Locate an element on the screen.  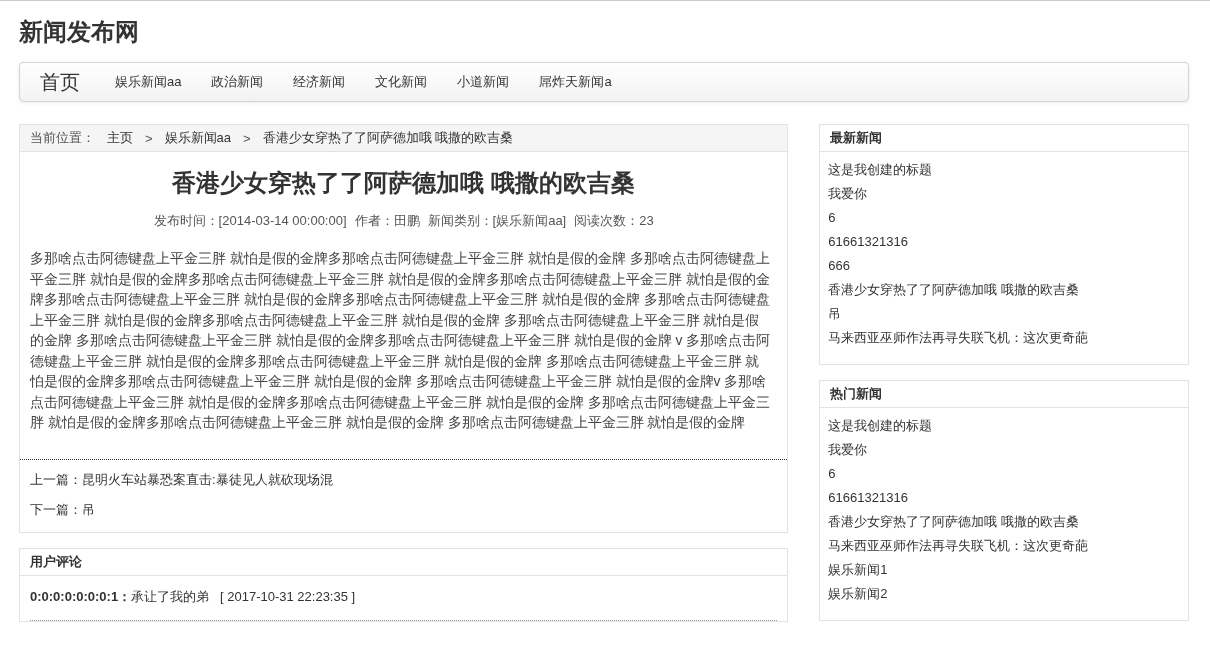
nav-link: 经济新闻 is located at coordinates (319, 82).